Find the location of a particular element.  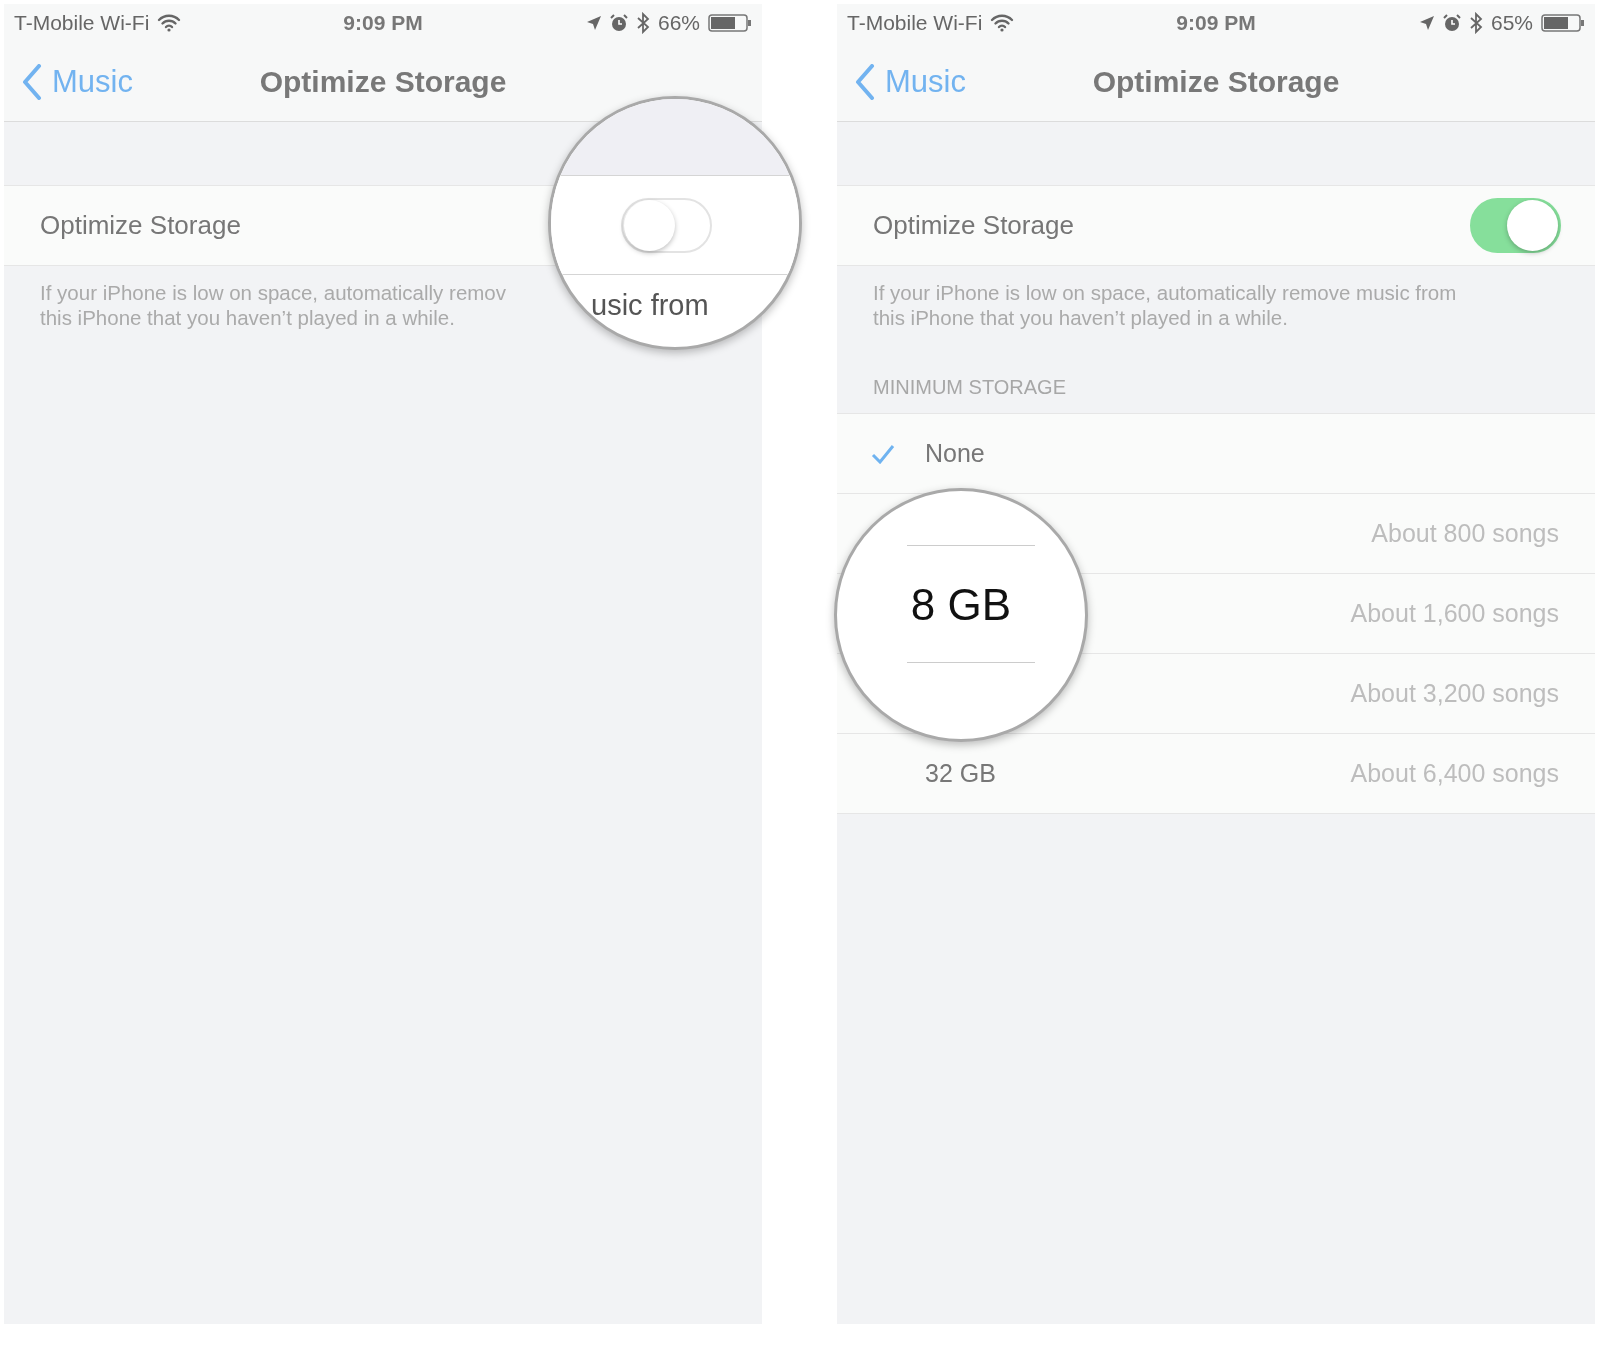

option-label: 8 GB is located at coordinates (961, 605).